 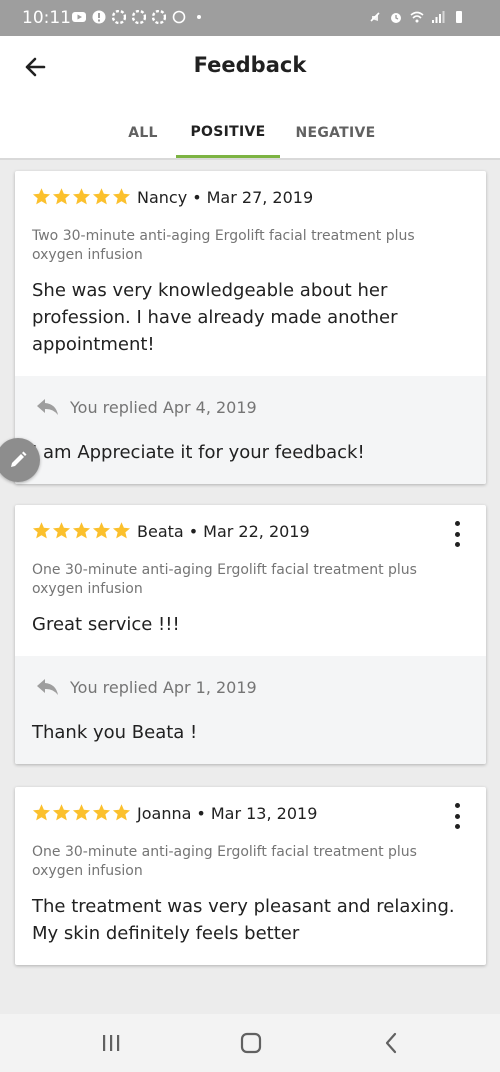 What do you see at coordinates (198, 452) in the screenshot?
I see `reply-text: I am Appreciate it for your feedback!` at bounding box center [198, 452].